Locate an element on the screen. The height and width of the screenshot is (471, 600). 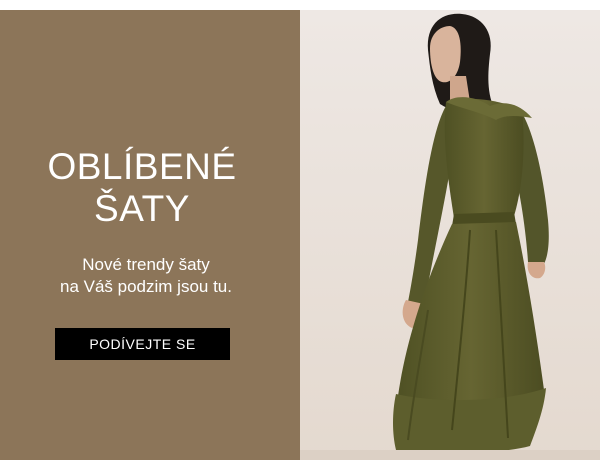
subtitle-line-1: Nové trendy šaty is located at coordinates (146, 264).